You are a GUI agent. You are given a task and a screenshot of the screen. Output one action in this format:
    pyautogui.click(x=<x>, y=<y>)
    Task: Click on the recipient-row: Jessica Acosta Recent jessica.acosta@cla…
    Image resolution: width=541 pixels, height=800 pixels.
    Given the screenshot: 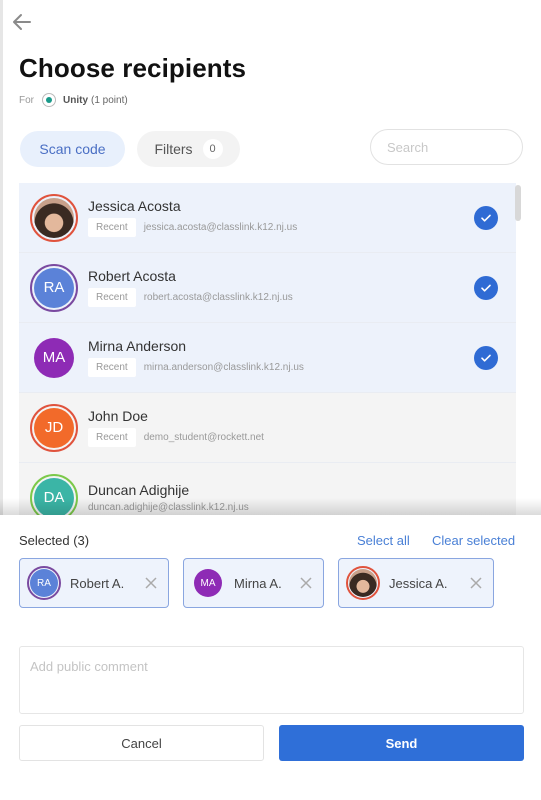 What is the action you would take?
    pyautogui.click(x=267, y=218)
    